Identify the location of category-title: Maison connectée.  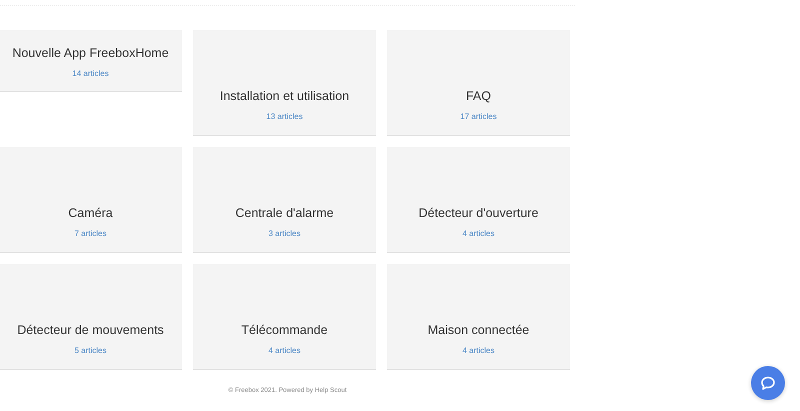
(479, 330).